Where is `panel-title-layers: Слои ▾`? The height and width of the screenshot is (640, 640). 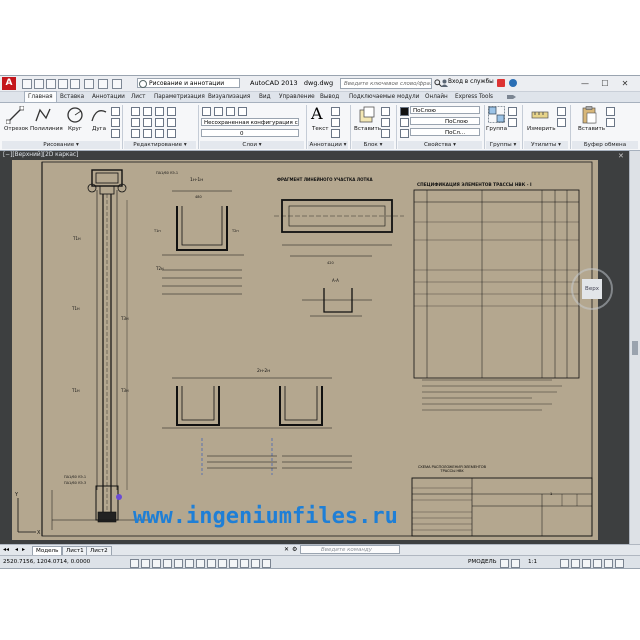 panel-title-layers: Слои ▾ is located at coordinates (252, 145).